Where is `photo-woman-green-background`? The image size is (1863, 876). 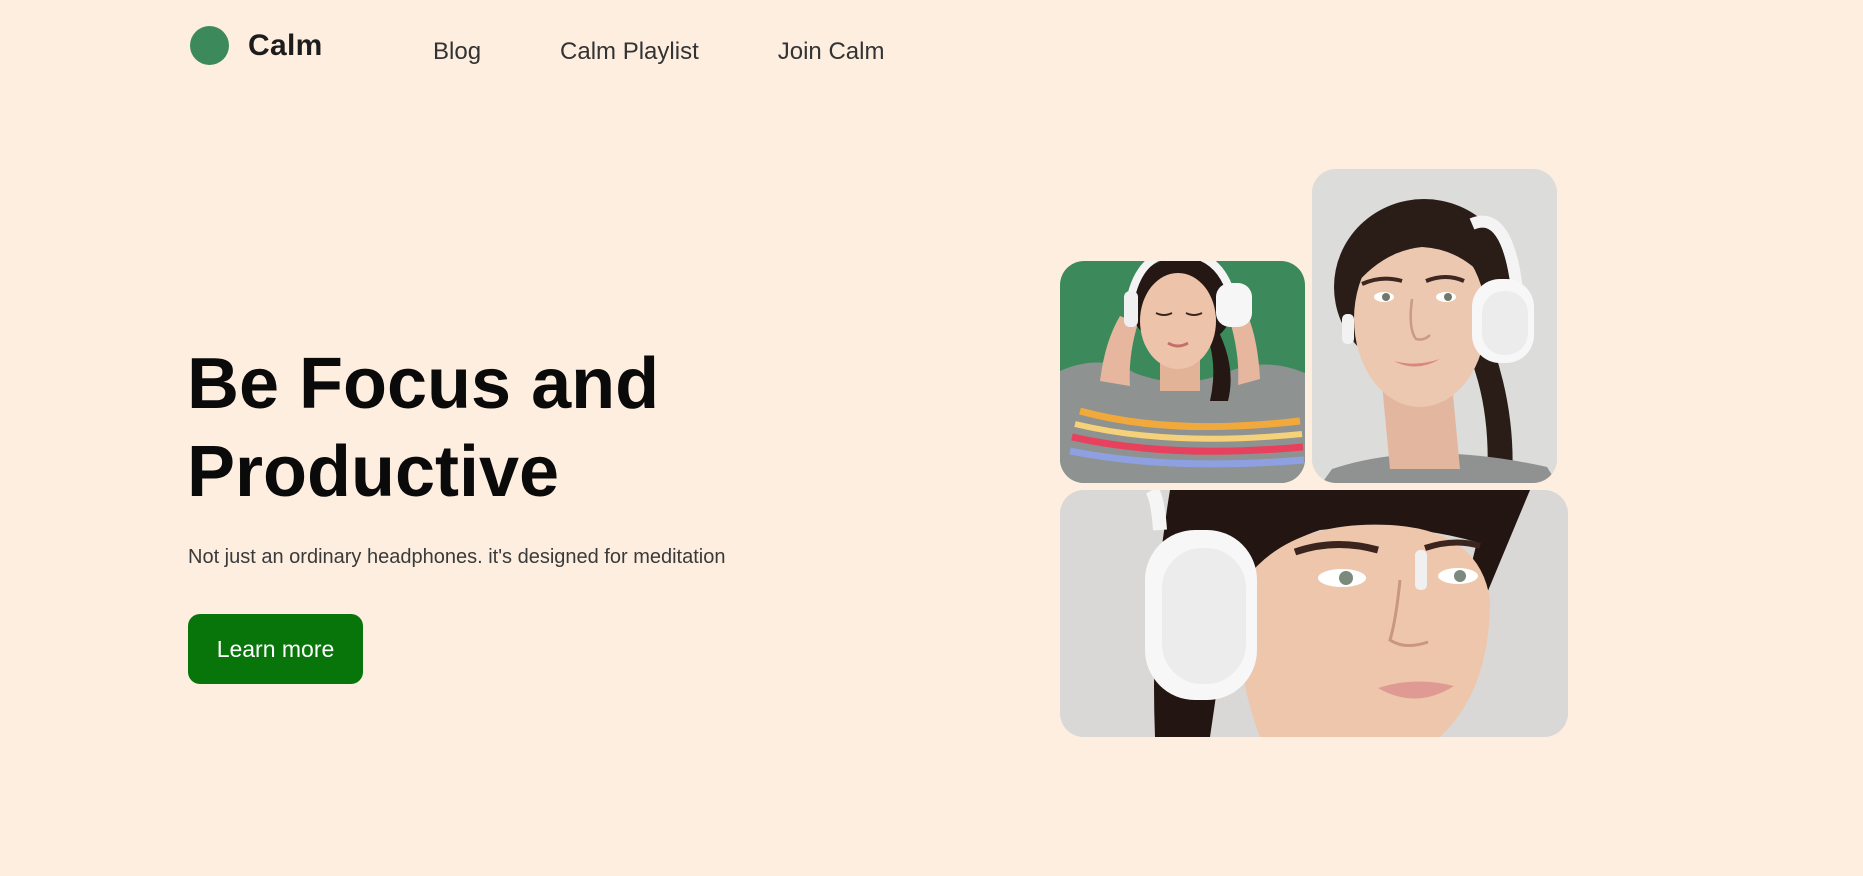
photo-woman-green-background is located at coordinates (1182, 372).